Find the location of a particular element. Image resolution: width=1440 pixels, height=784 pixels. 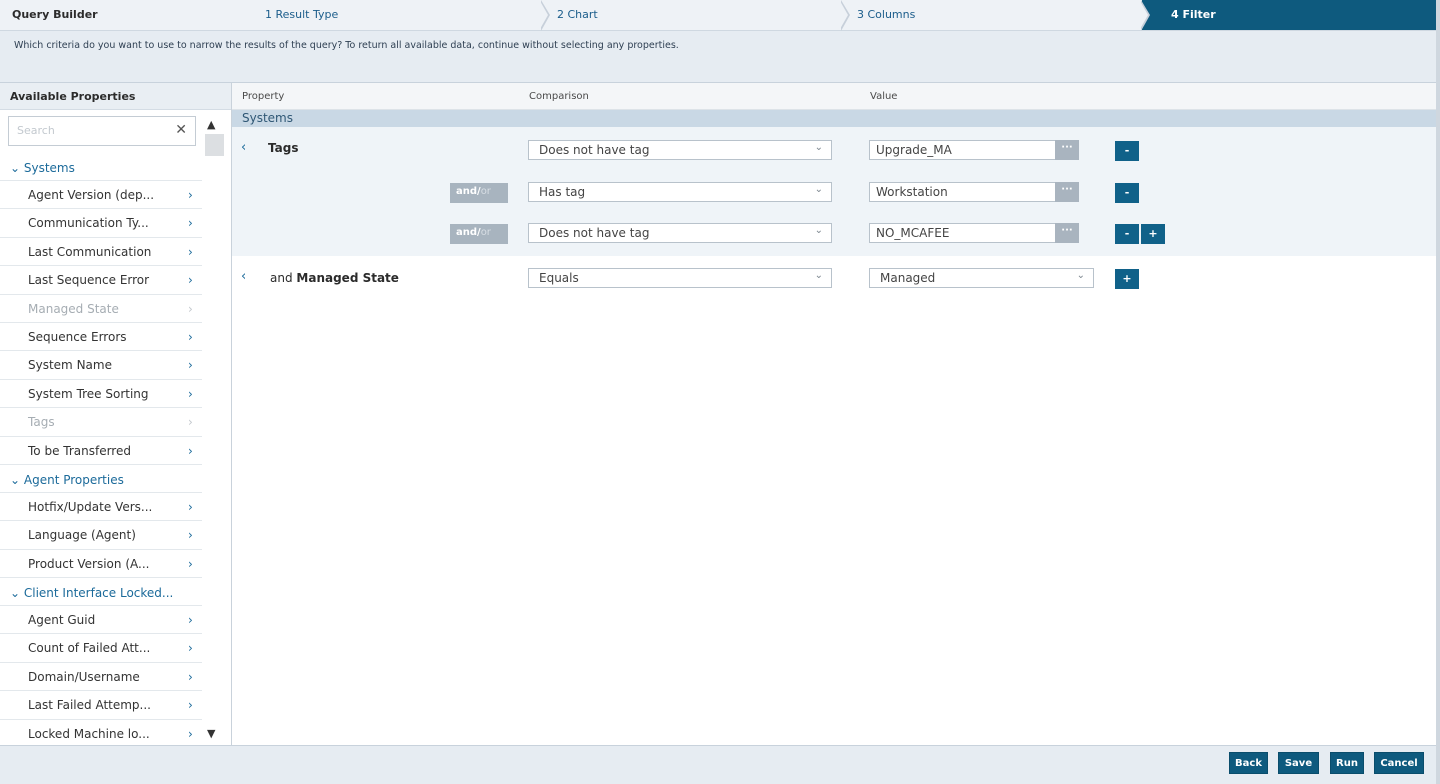

wizard-title: Query Builder is located at coordinates (55, 14).